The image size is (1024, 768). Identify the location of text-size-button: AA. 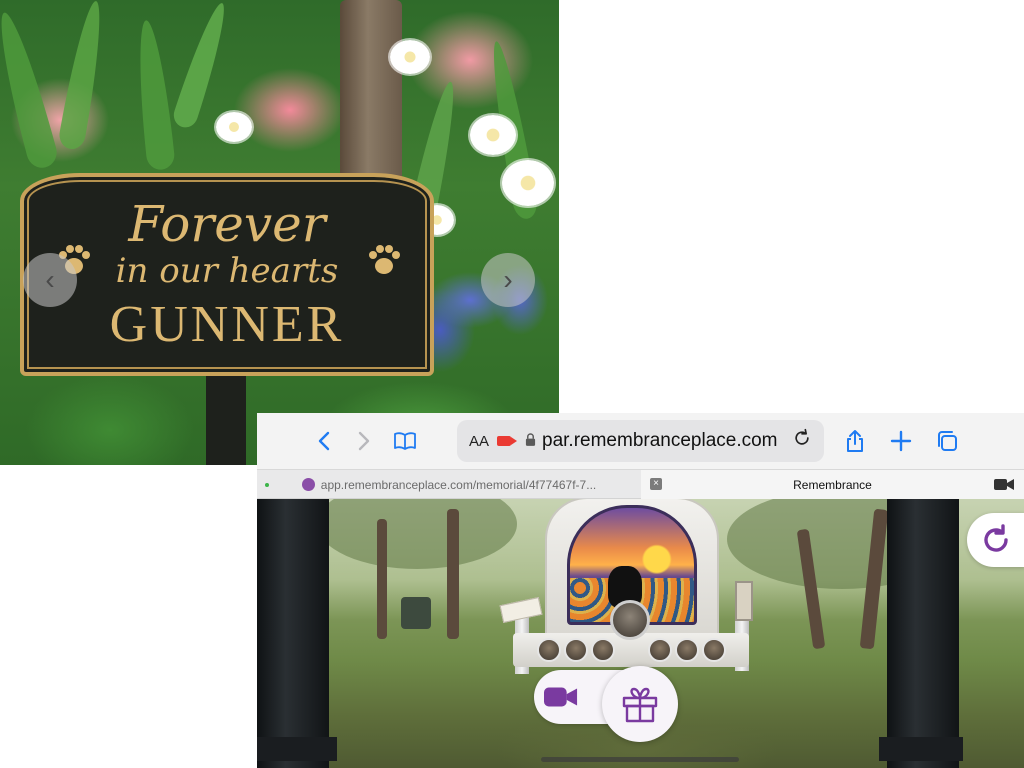
(479, 441).